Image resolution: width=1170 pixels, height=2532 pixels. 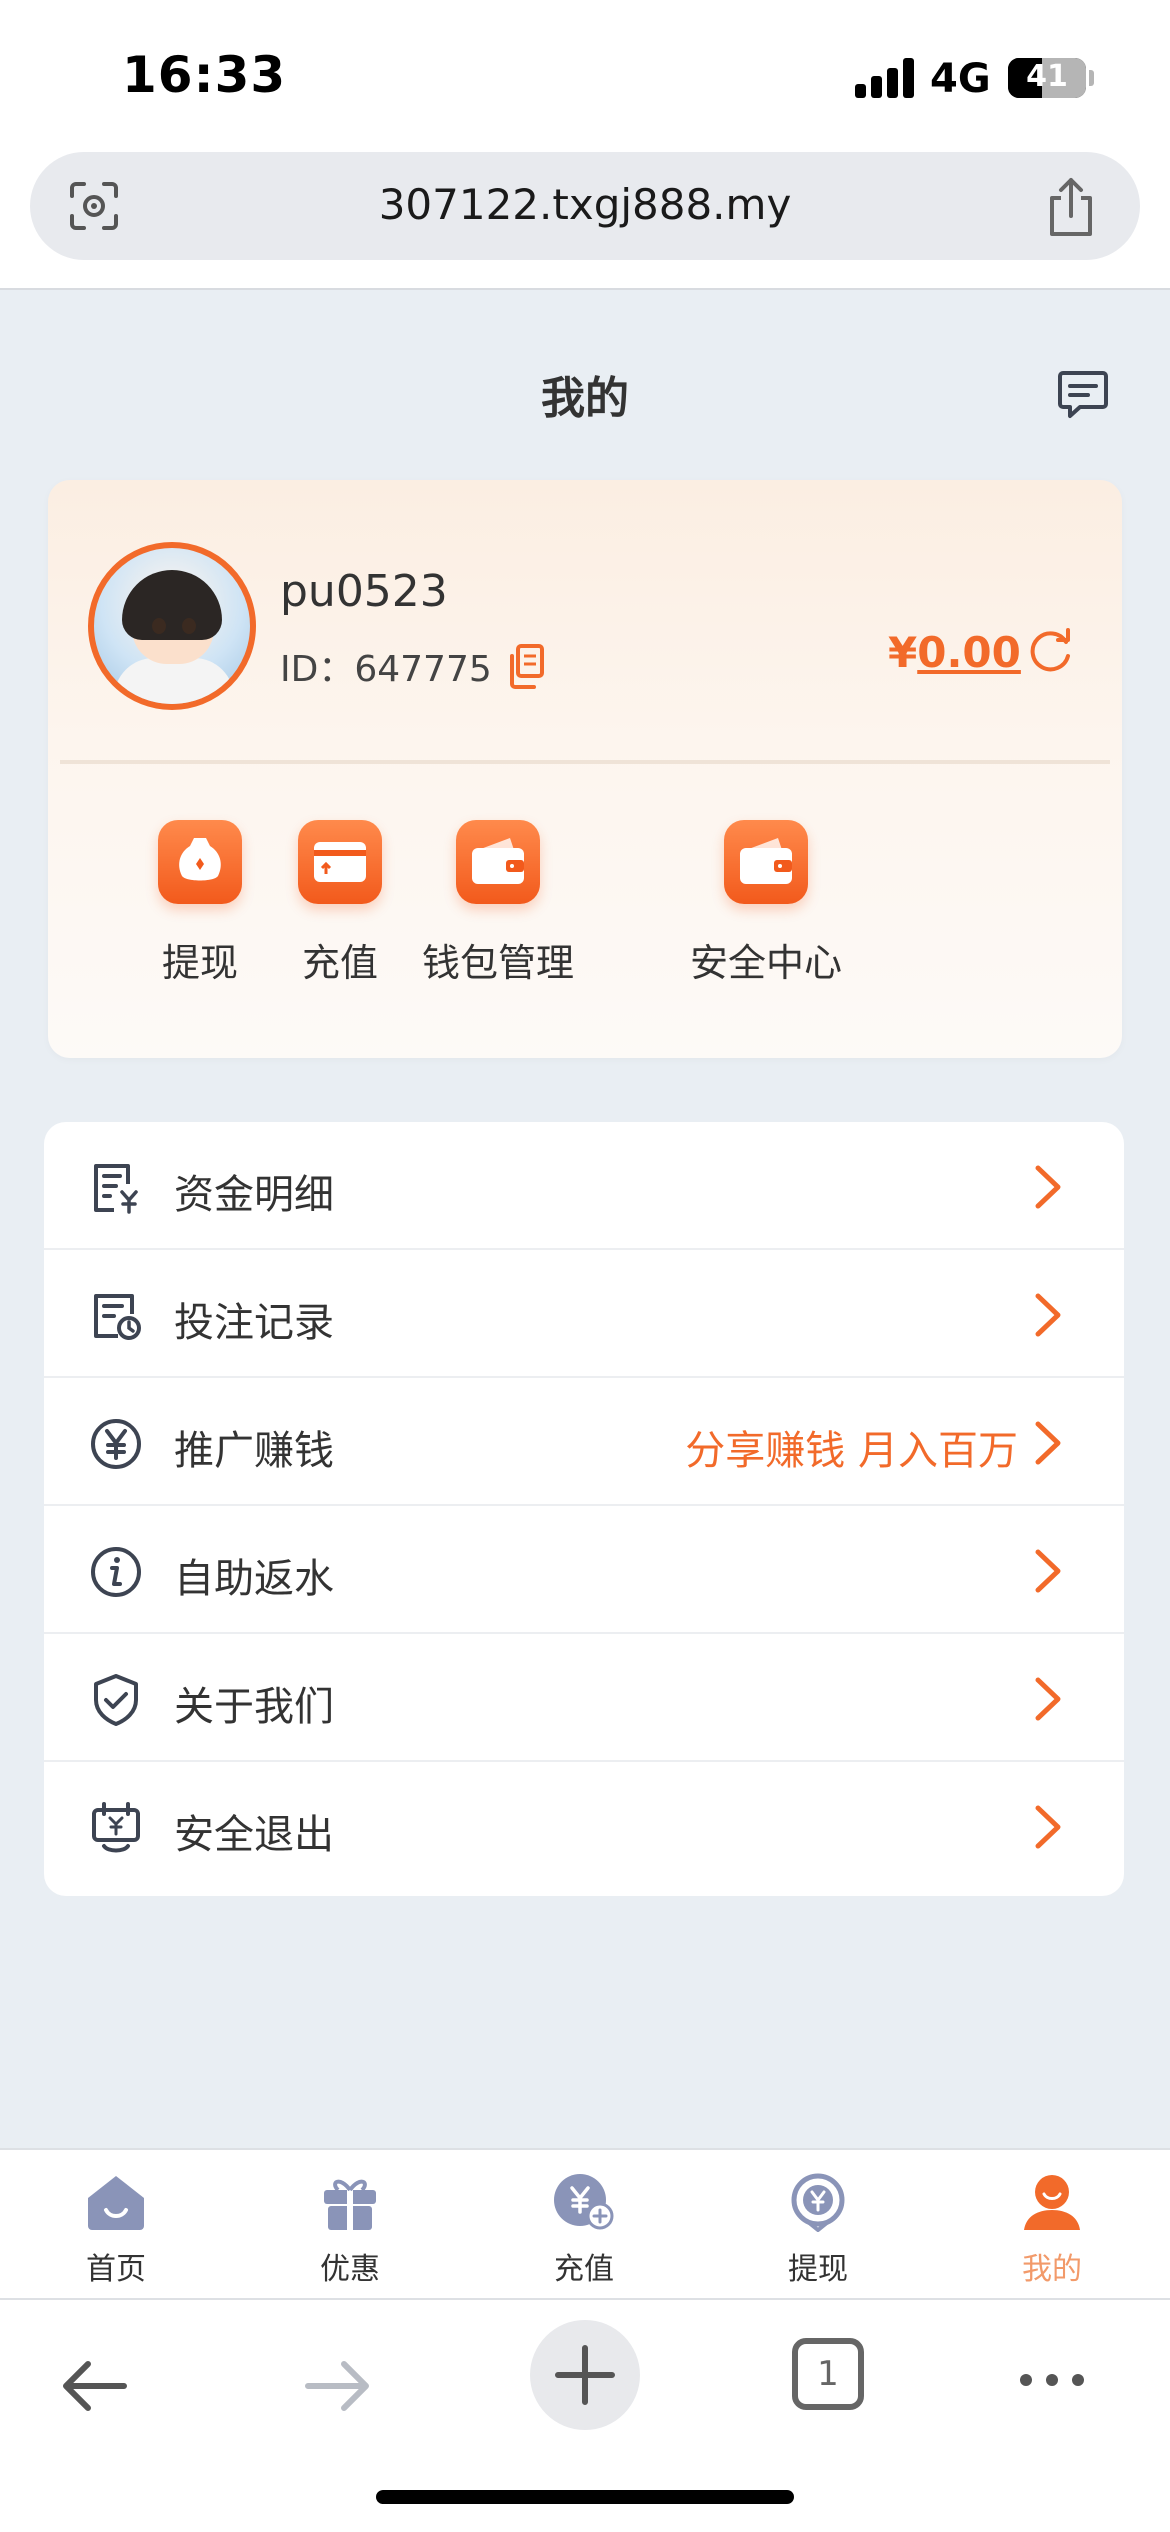 I want to click on address-bar: 307122.txgj888.my, so click(x=585, y=206).